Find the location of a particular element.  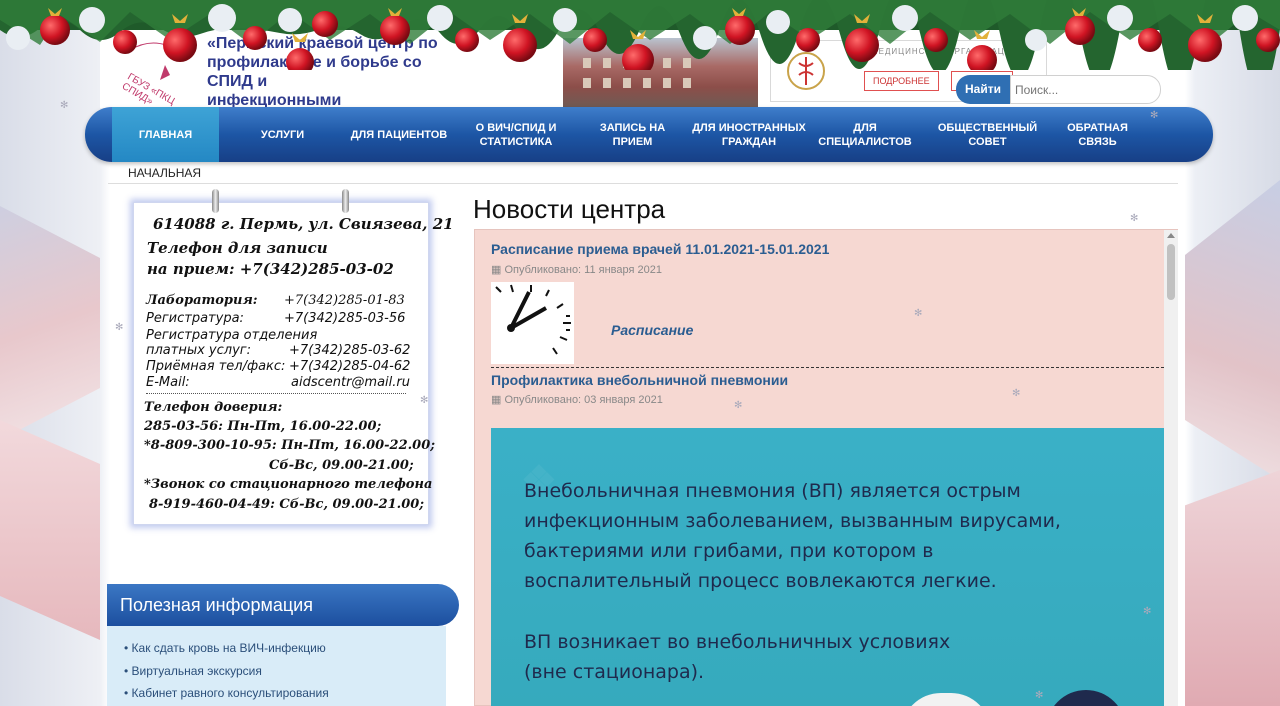

contact-paid-phone: +7(342)285-03-62 is located at coordinates (349, 350).